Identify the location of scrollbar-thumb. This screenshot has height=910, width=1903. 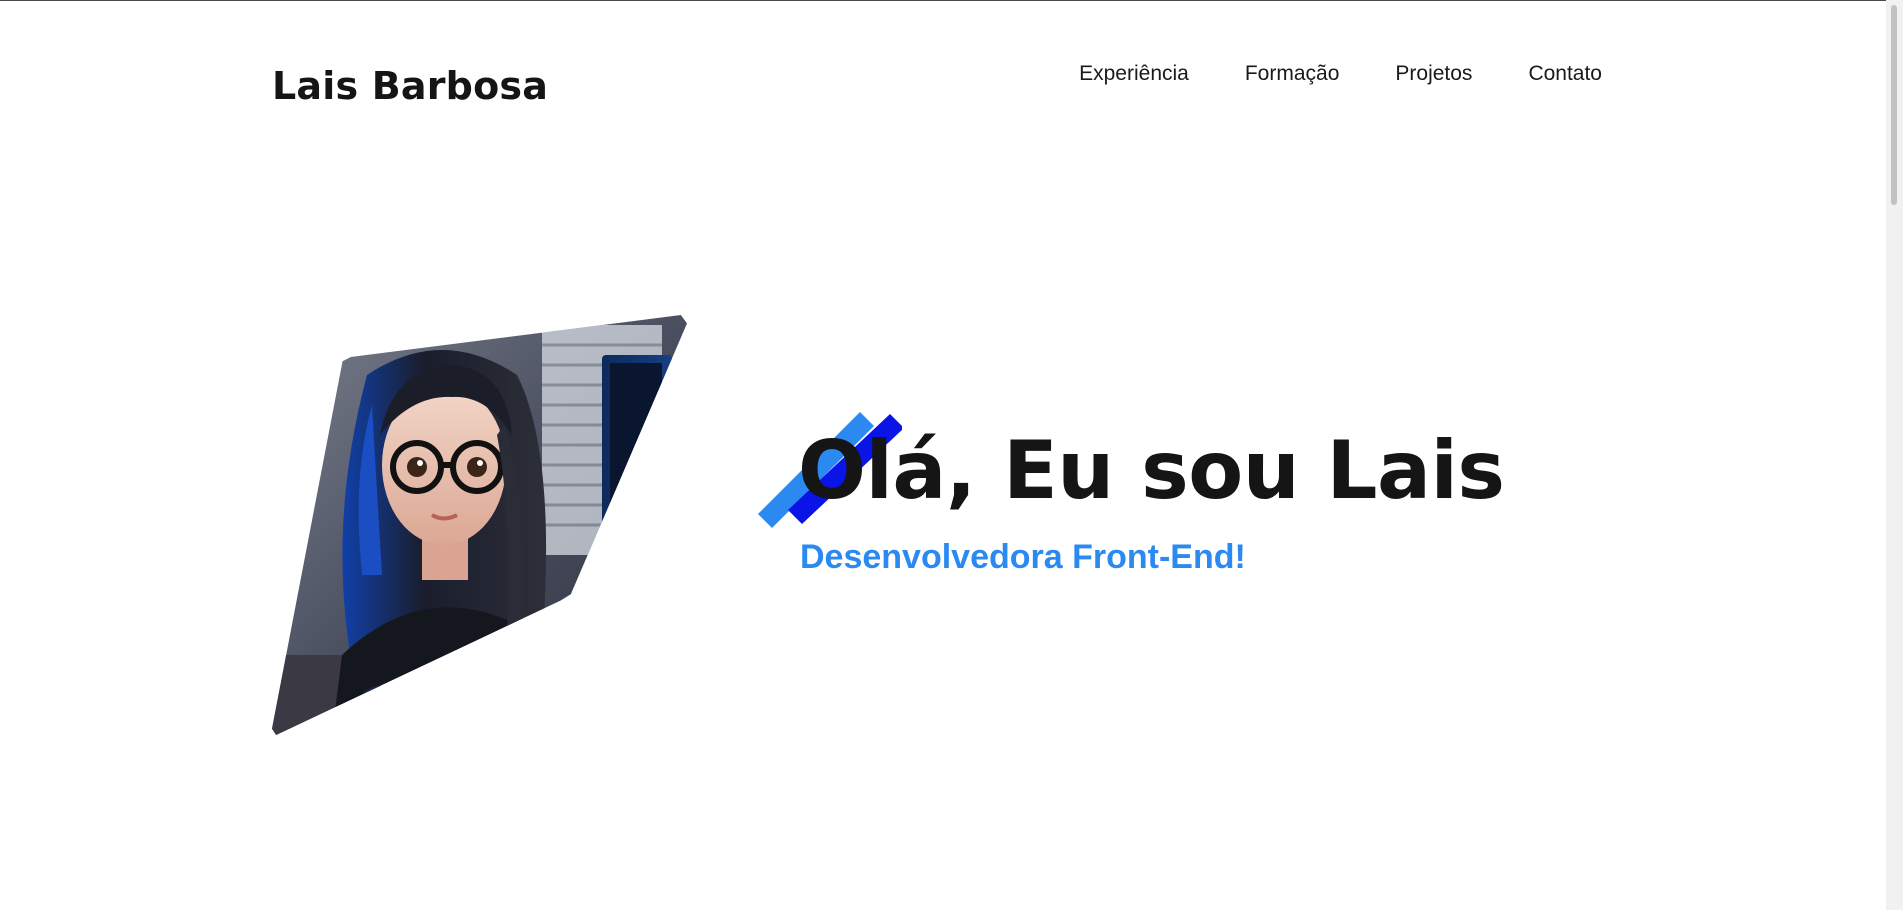
(1894, 105).